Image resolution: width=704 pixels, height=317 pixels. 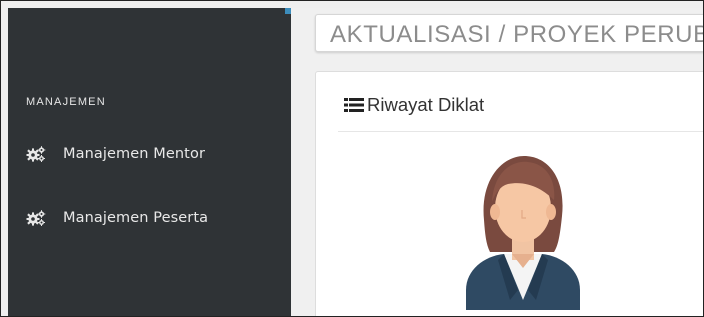 I want to click on sidebar-item-label: Manajemen Peserta, so click(x=136, y=218).